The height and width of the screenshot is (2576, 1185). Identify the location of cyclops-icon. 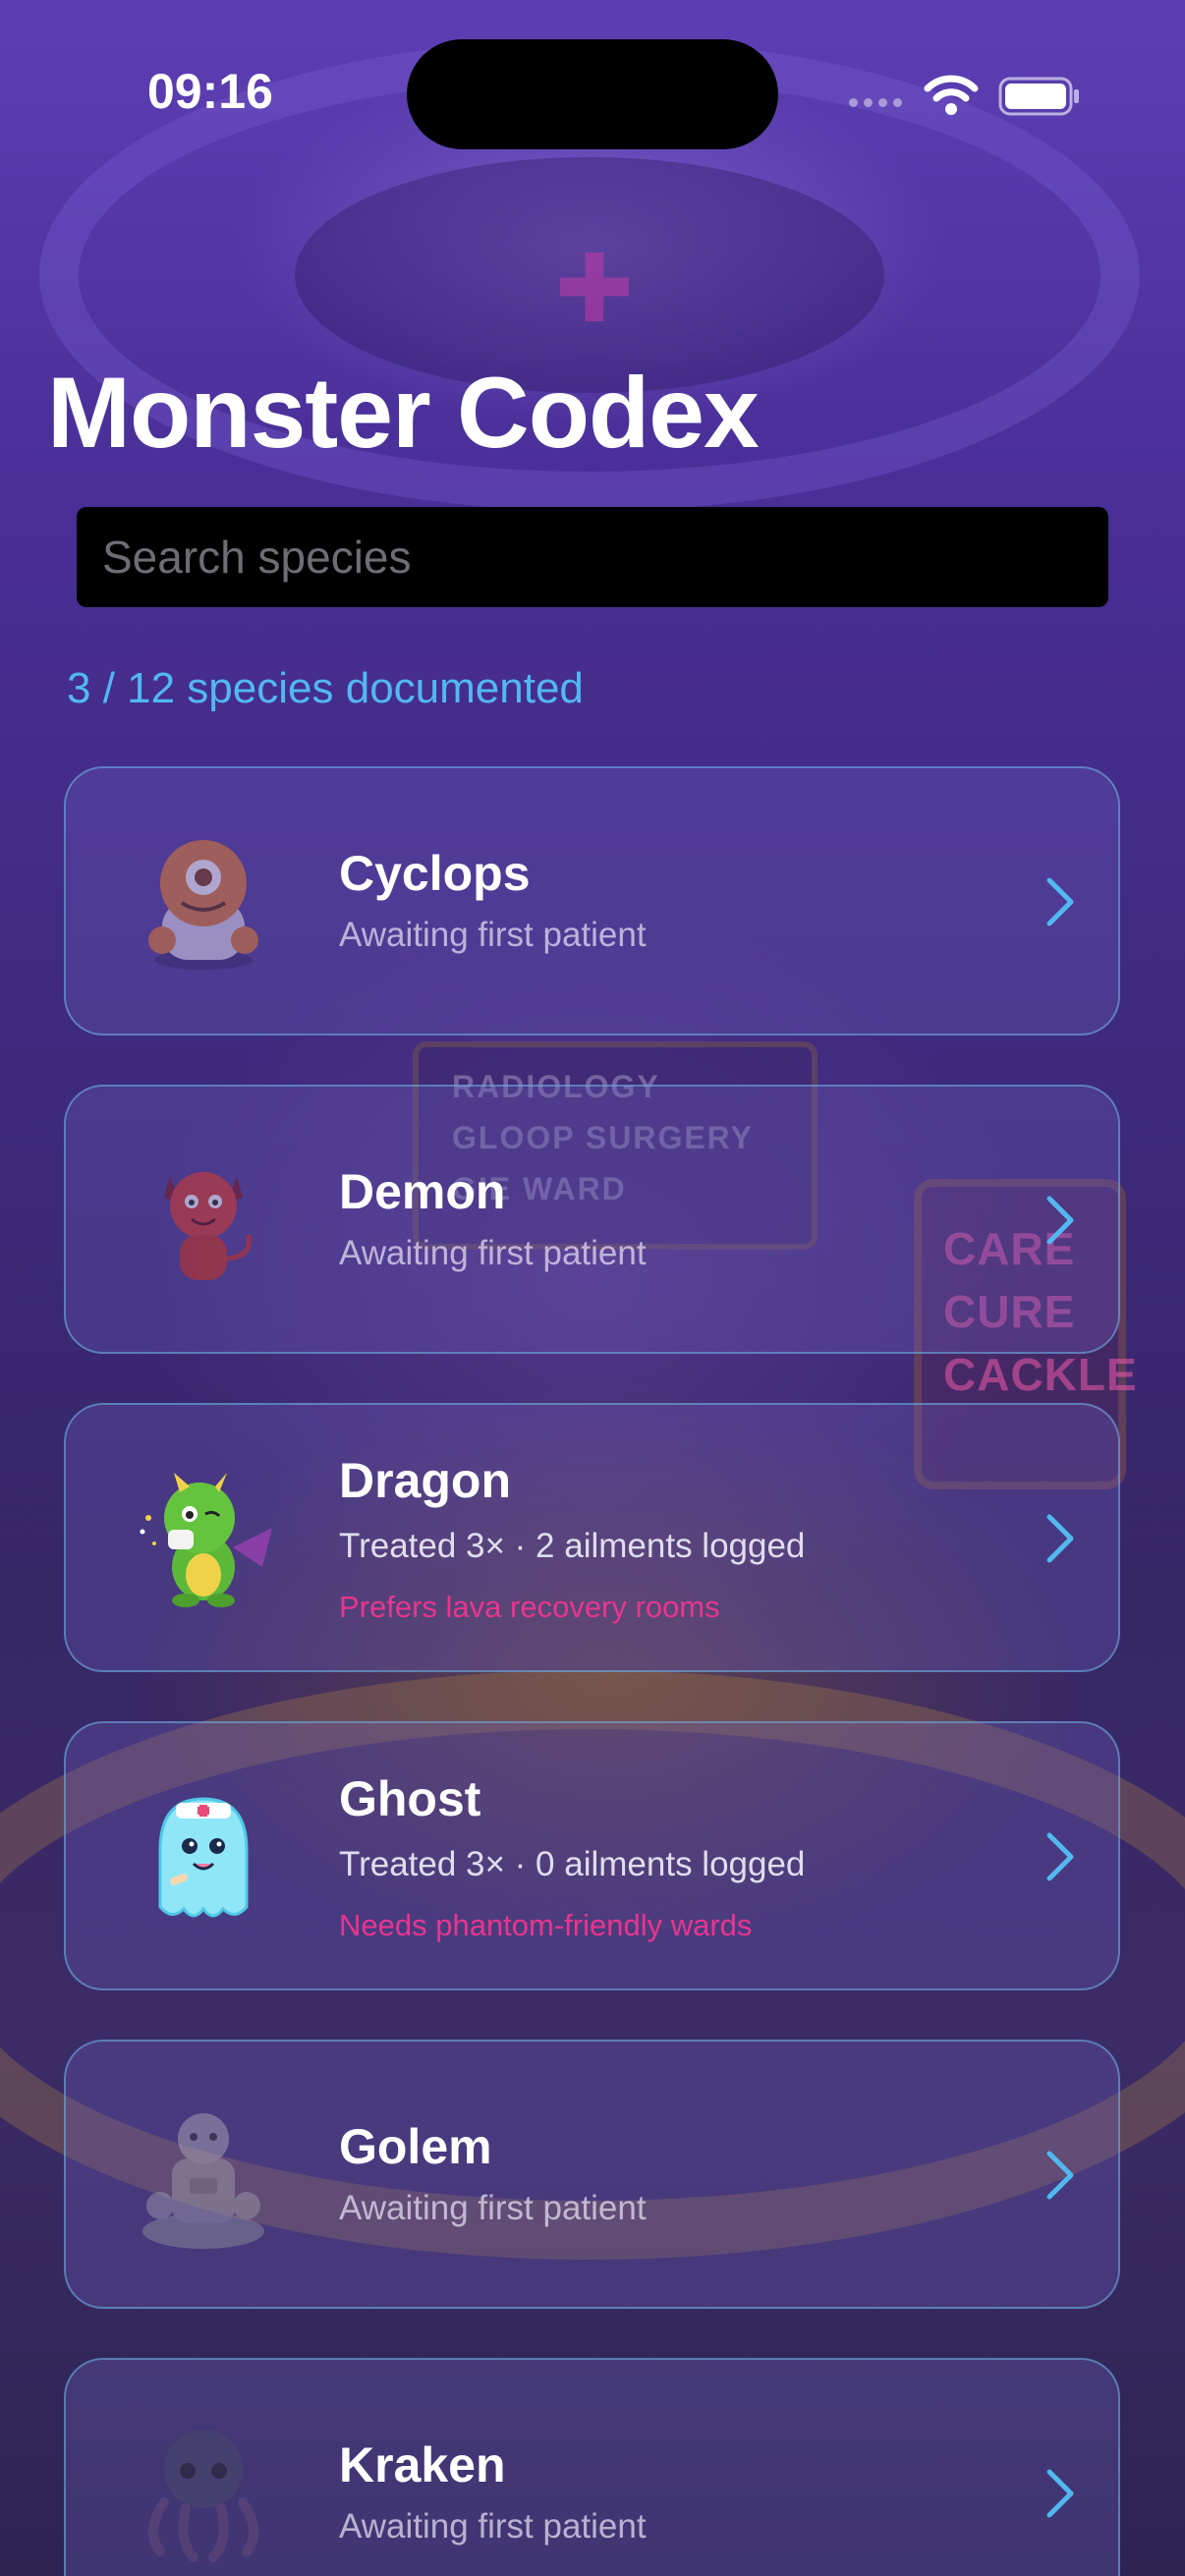
(203, 905).